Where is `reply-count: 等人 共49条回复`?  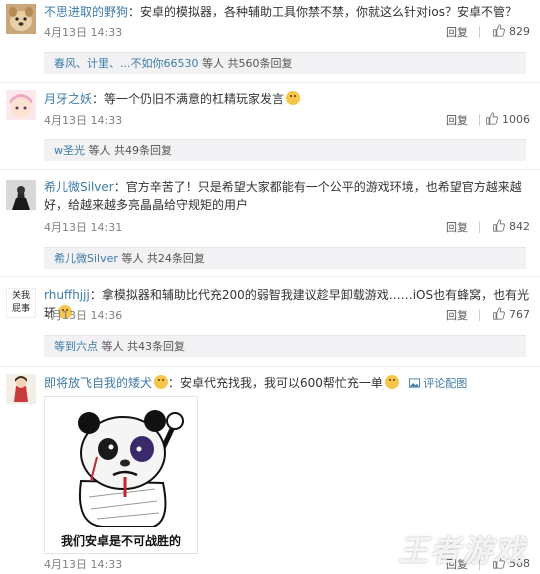 reply-count: 等人 共49条回复 is located at coordinates (128, 150).